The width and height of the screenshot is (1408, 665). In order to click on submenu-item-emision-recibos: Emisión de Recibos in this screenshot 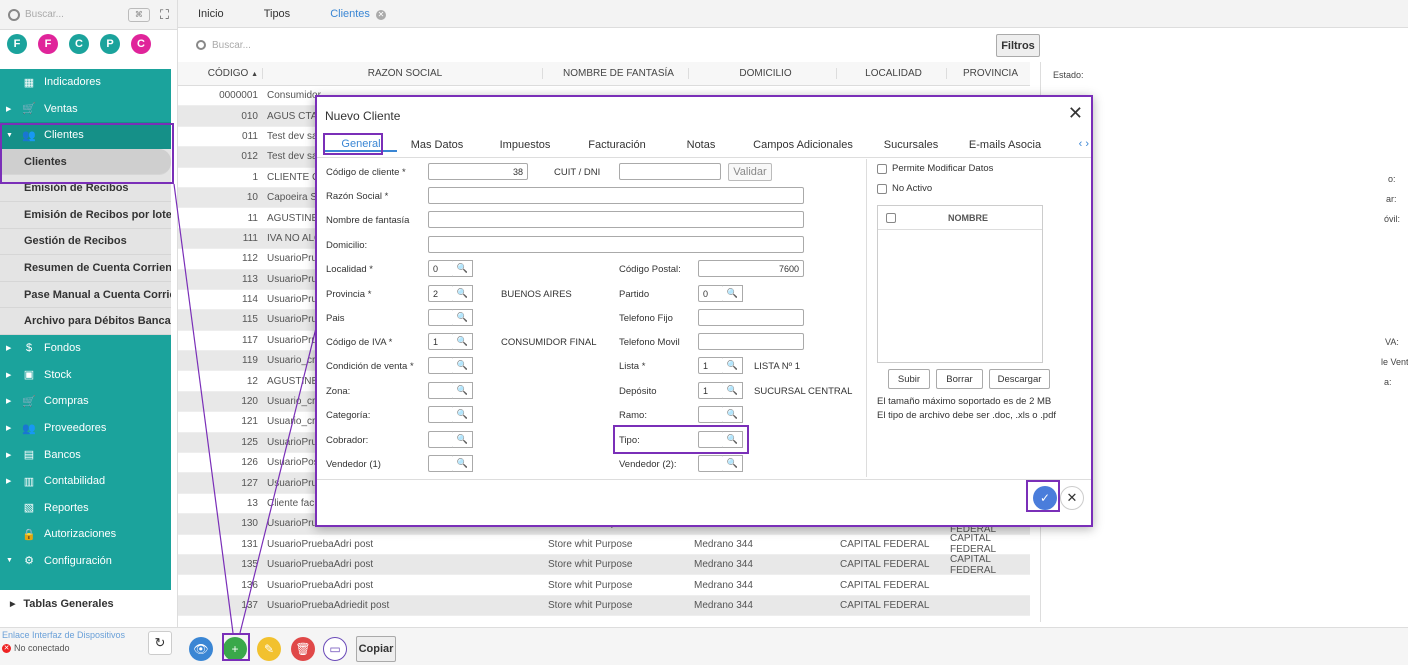, I will do `click(85, 188)`.